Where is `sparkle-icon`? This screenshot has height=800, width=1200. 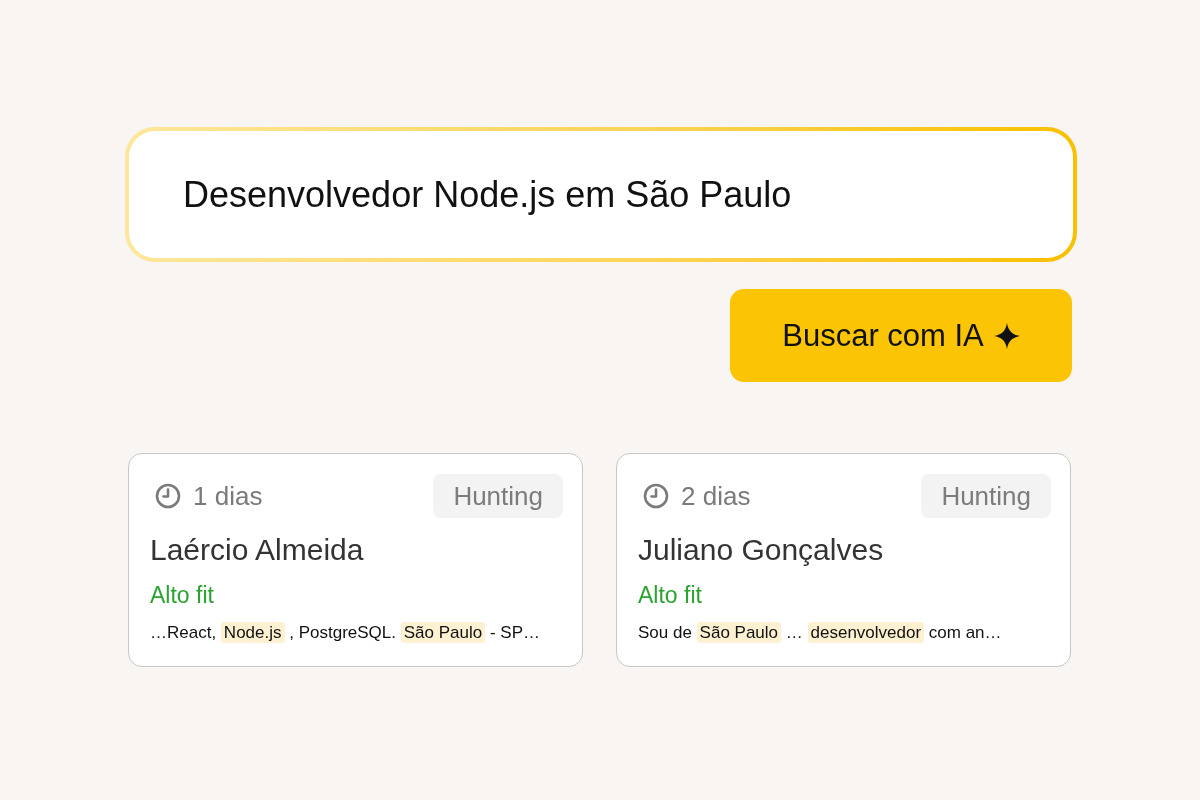 sparkle-icon is located at coordinates (1006, 335).